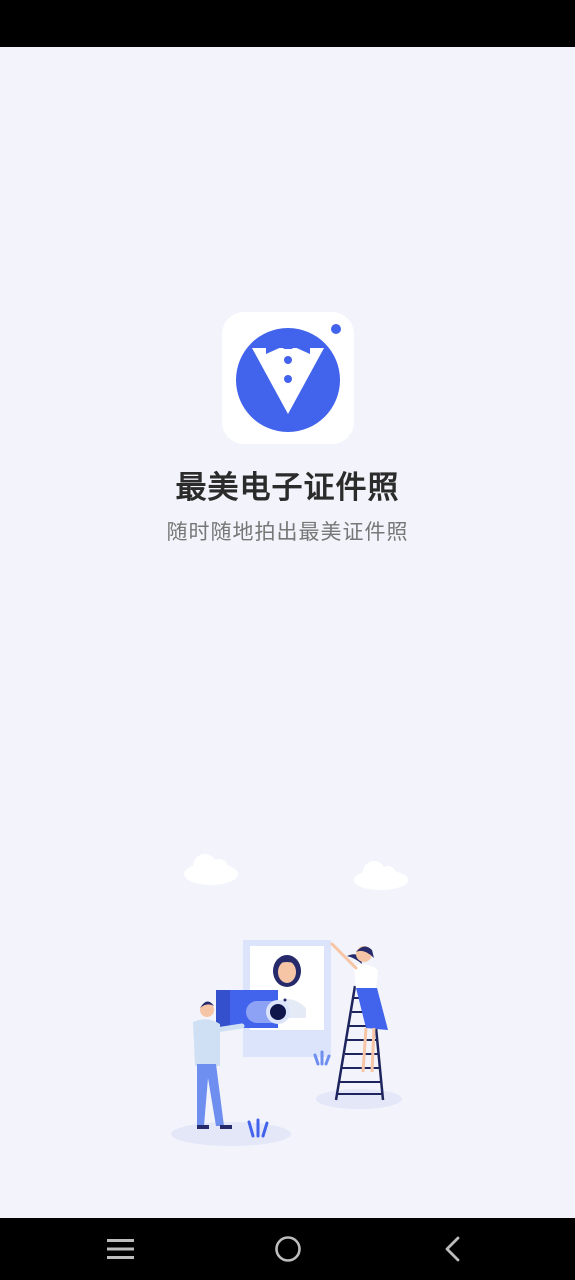 This screenshot has height=1280, width=575. Describe the element at coordinates (453, 1249) in the screenshot. I see `back-chevron-icon` at that location.